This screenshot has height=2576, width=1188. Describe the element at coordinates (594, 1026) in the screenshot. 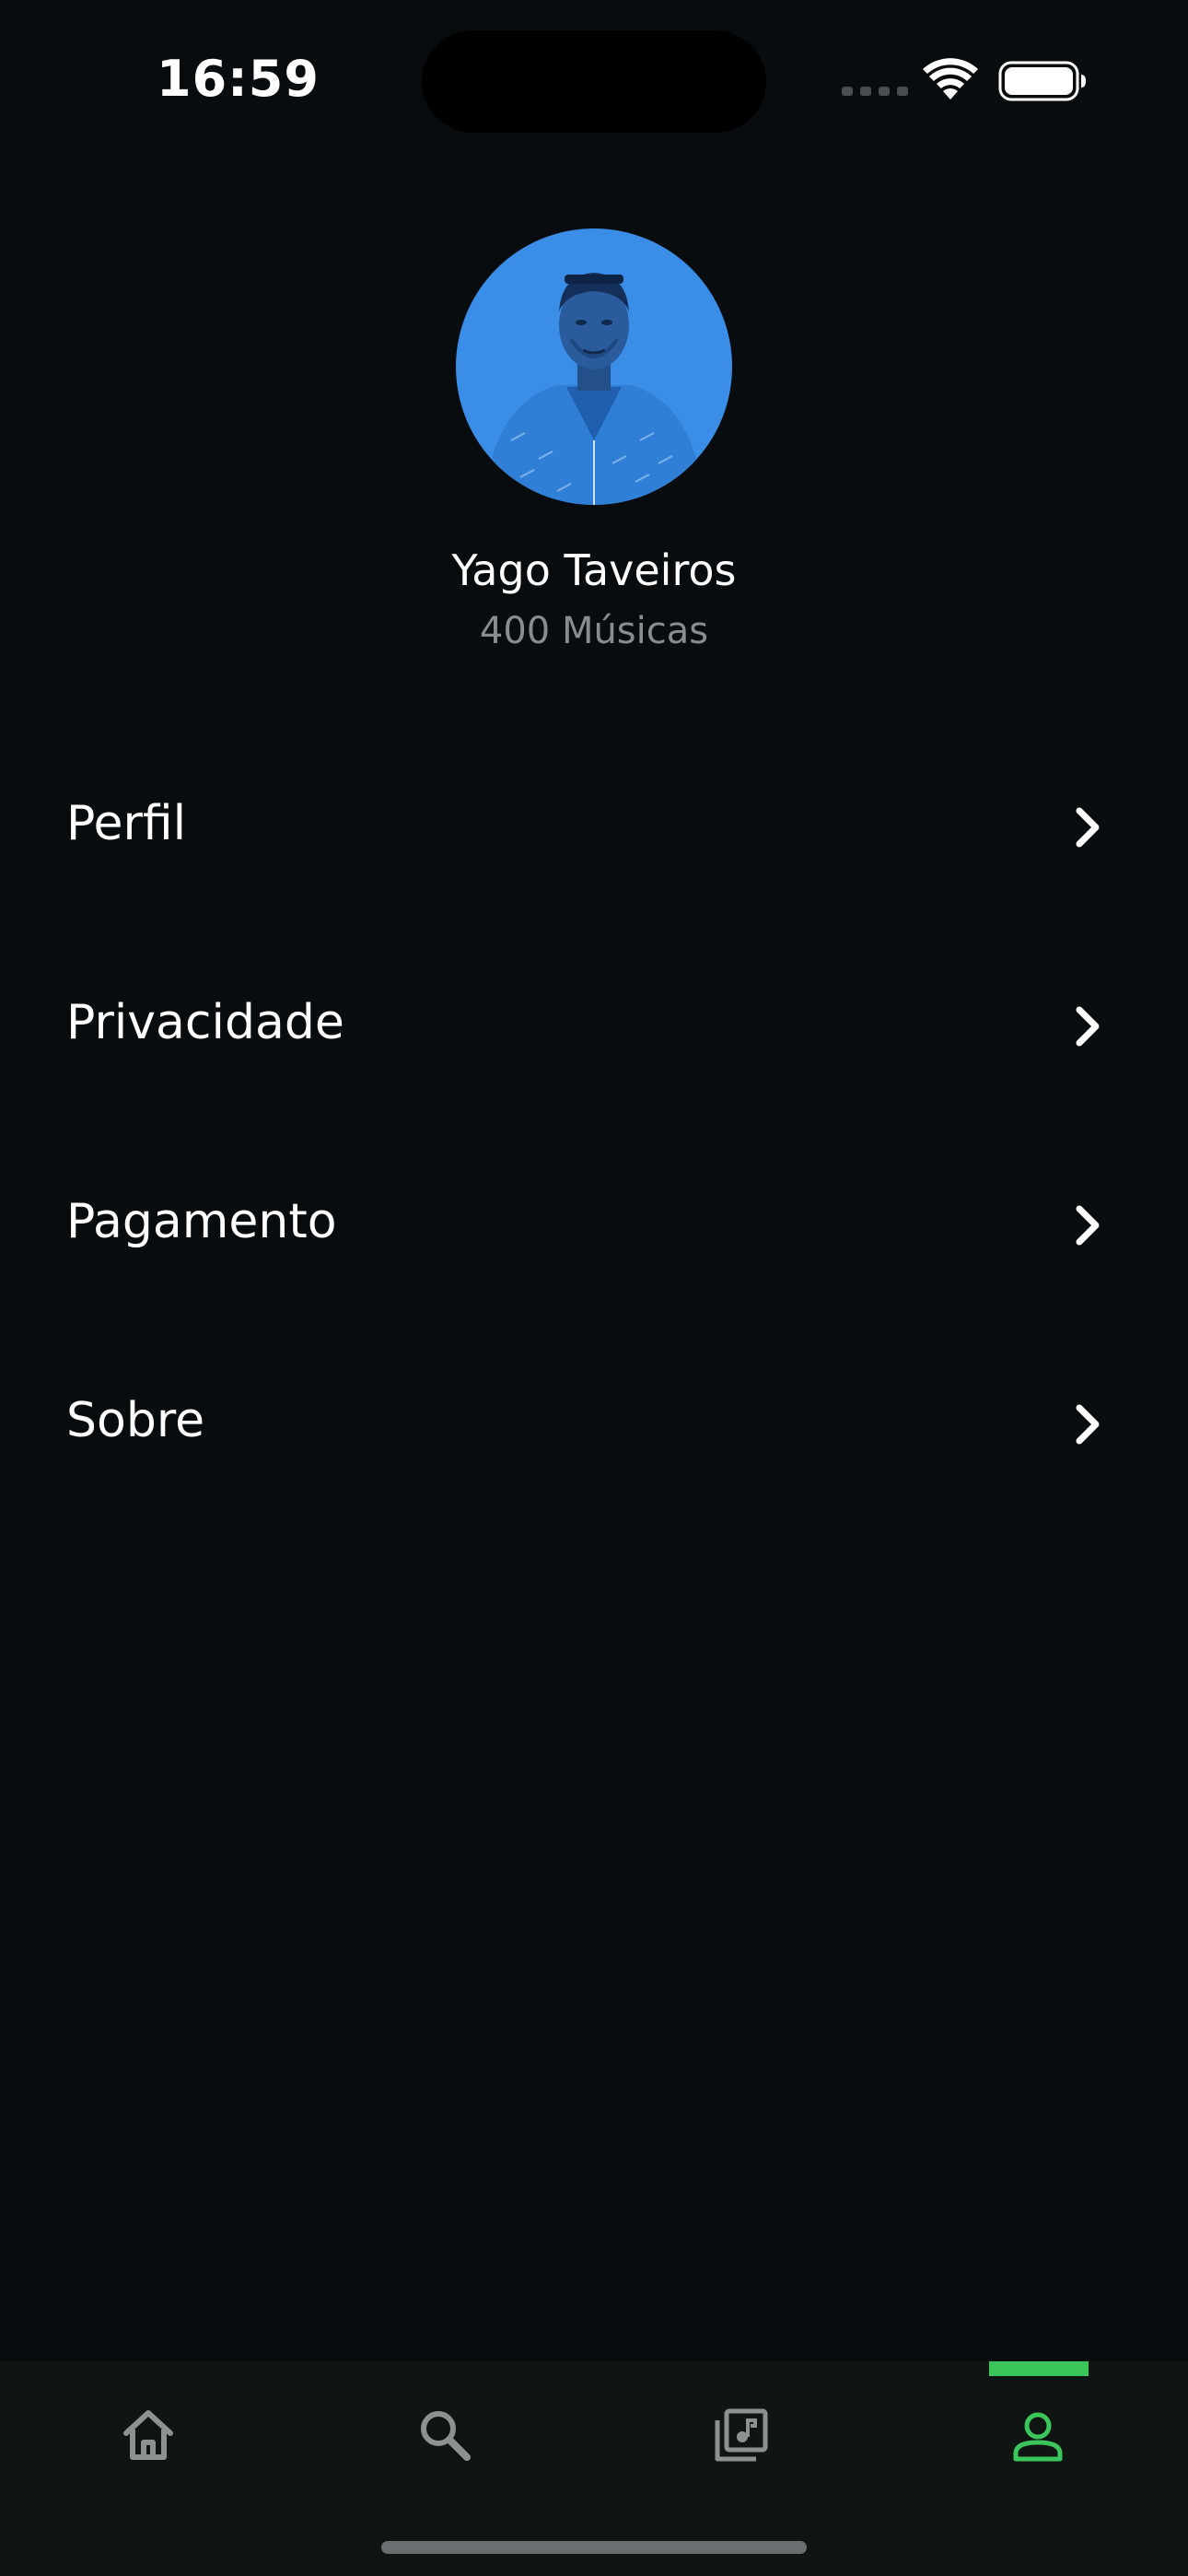

I see `menu-item-privacidade: Privacidade` at that location.